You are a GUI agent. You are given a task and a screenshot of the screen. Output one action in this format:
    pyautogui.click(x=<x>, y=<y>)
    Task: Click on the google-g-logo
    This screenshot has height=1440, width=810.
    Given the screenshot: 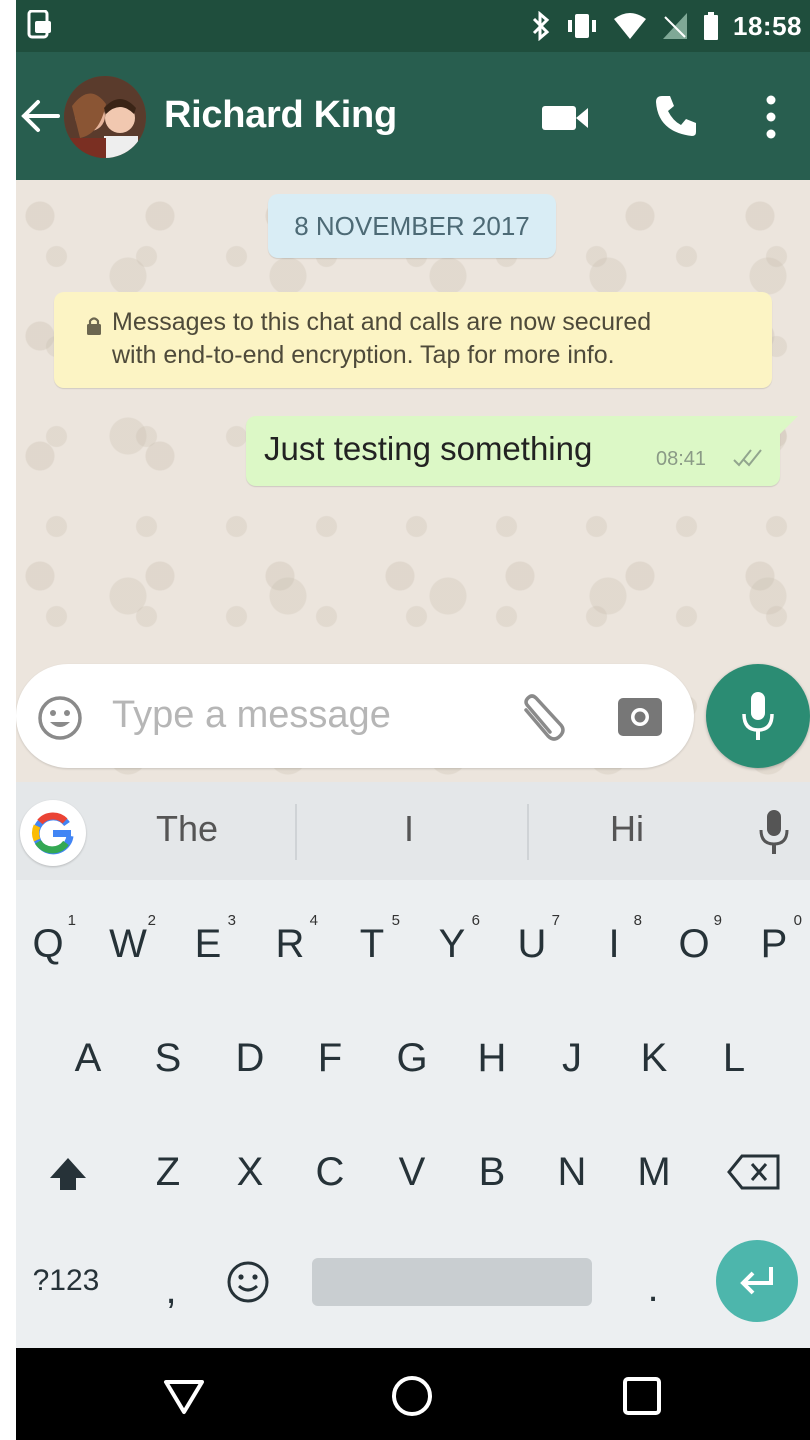 What is the action you would take?
    pyautogui.click(x=53, y=833)
    